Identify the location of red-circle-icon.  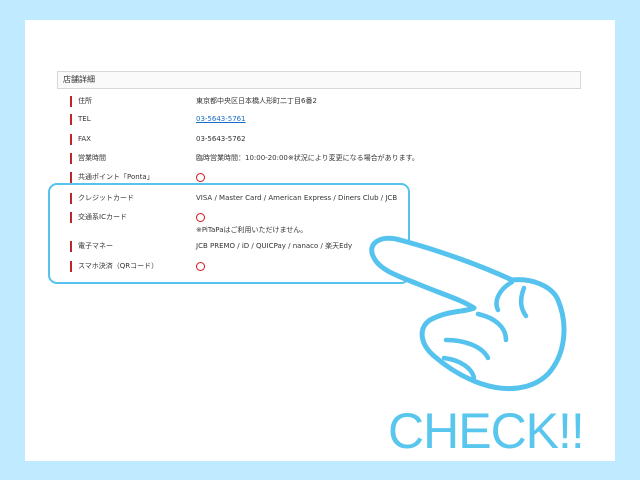
(200, 177).